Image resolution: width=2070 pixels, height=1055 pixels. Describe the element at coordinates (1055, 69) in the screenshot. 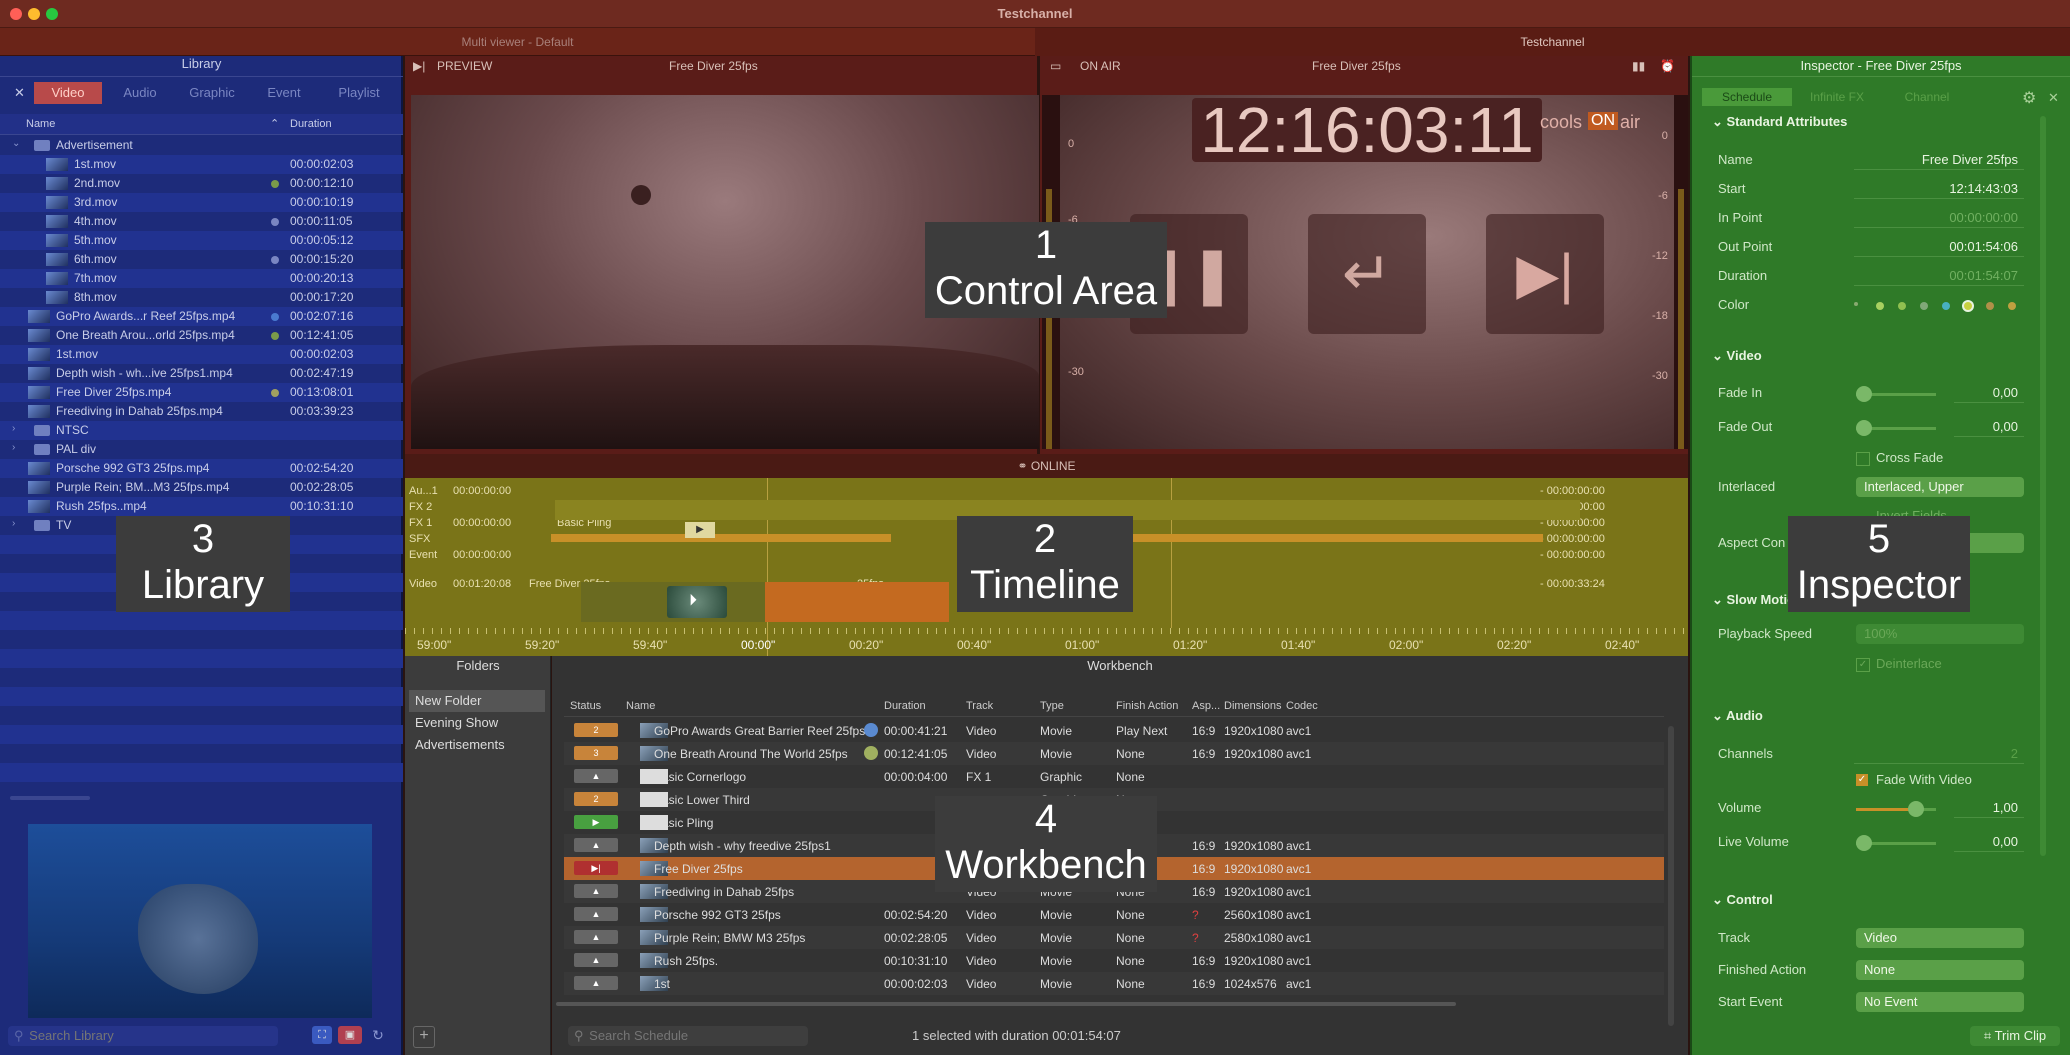

I see `calendar-icon: ▭` at that location.